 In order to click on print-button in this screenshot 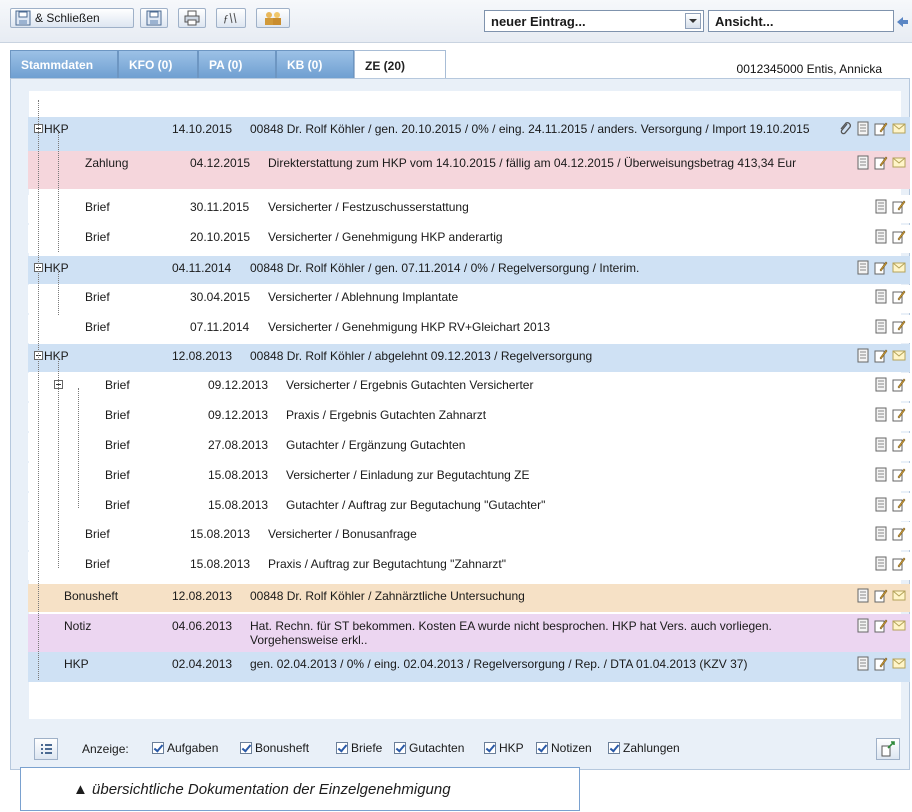, I will do `click(192, 18)`.